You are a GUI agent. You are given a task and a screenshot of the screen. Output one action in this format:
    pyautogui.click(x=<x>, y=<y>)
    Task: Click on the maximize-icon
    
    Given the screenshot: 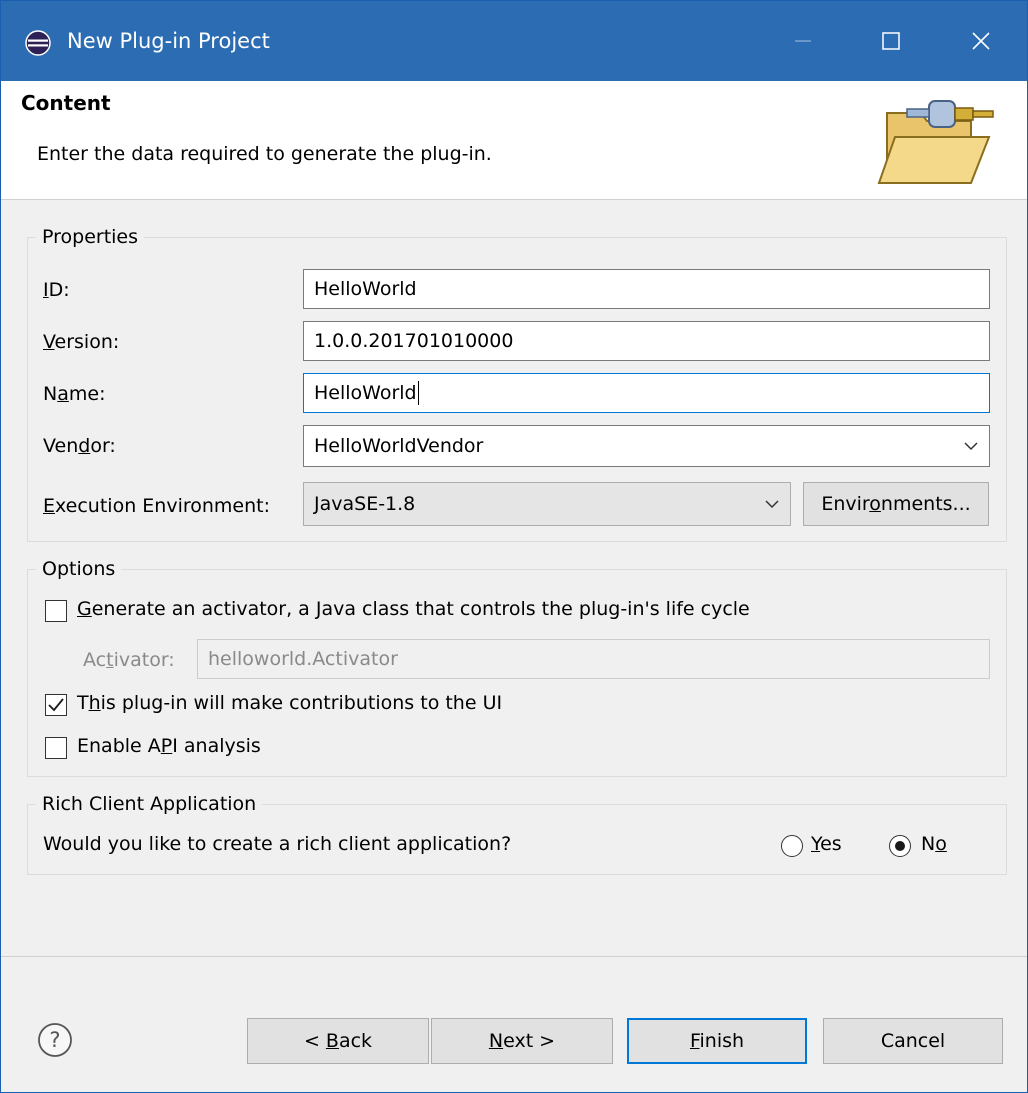 What is the action you would take?
    pyautogui.click(x=891, y=41)
    